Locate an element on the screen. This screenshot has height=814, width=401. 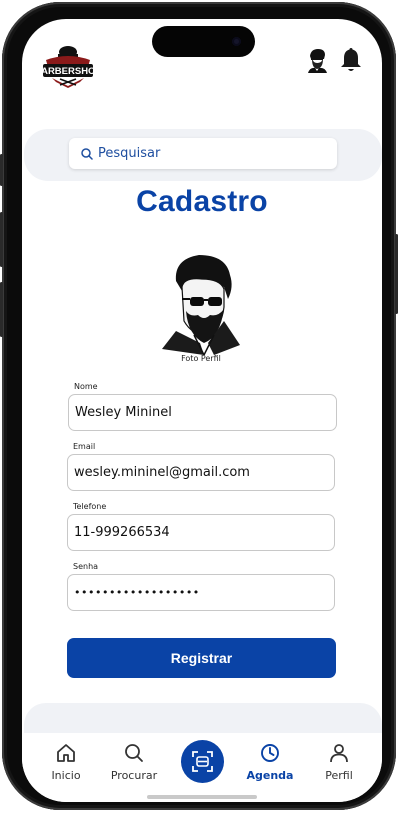
tab-perfil: Perfil is located at coordinates (339, 763).